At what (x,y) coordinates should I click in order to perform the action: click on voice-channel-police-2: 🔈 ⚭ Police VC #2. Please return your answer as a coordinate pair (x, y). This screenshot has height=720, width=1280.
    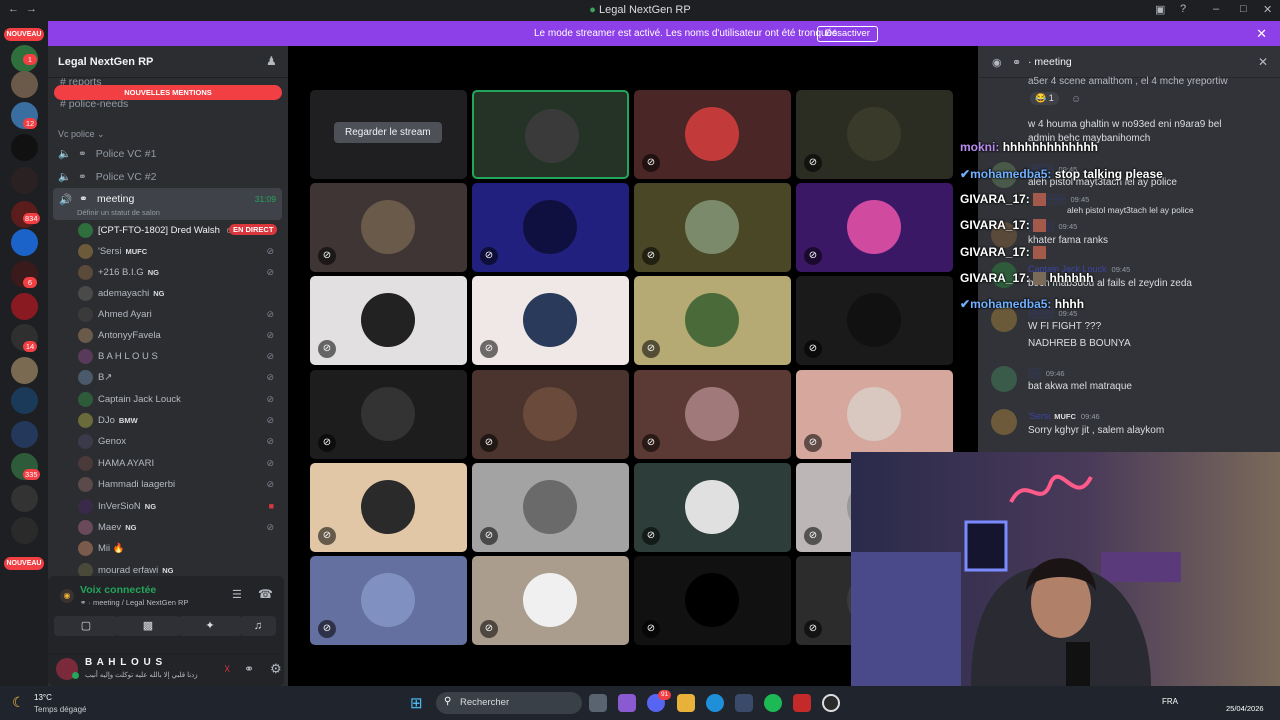
    Looking at the image, I should click on (107, 176).